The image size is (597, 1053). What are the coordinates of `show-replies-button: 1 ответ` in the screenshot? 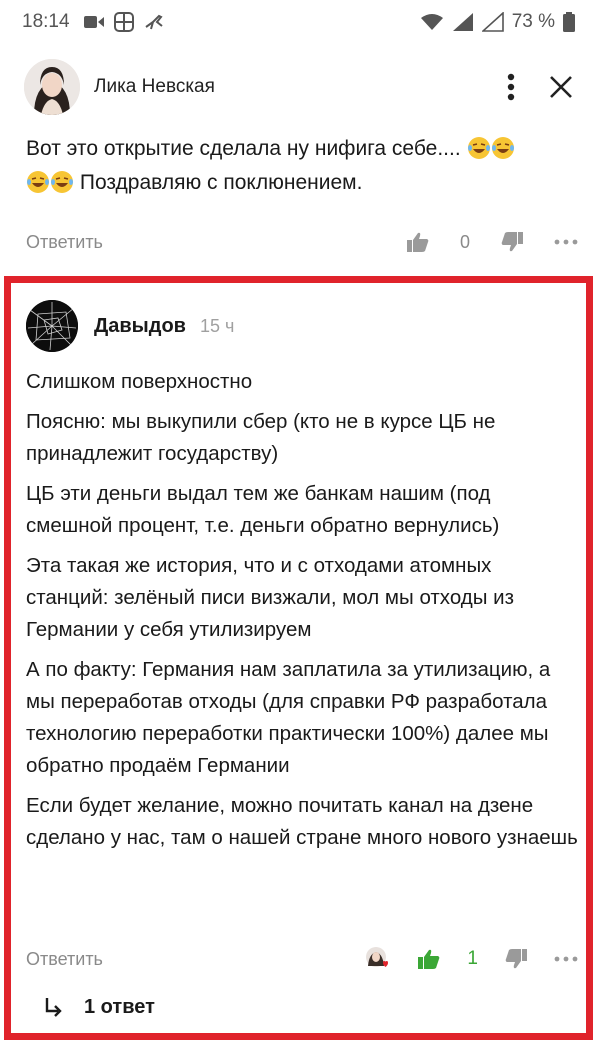 It's located at (99, 1007).